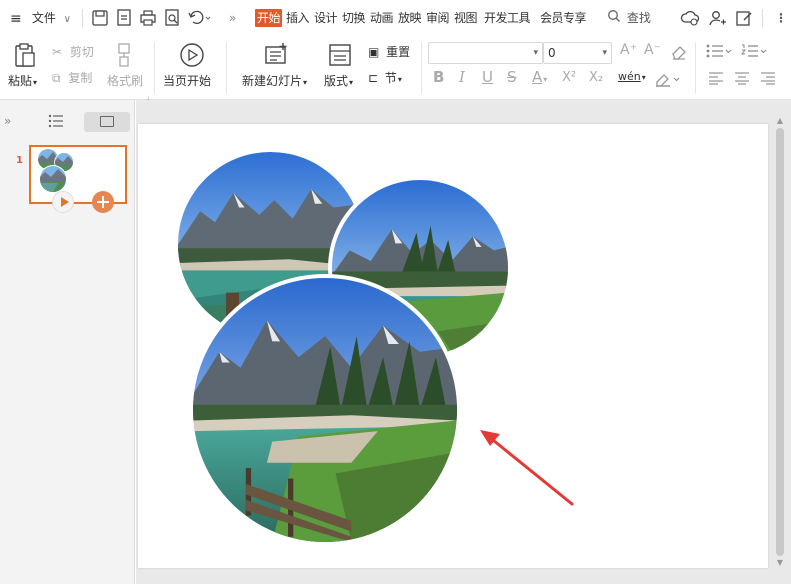  What do you see at coordinates (19, 160) in the screenshot?
I see `slide-number: 1` at bounding box center [19, 160].